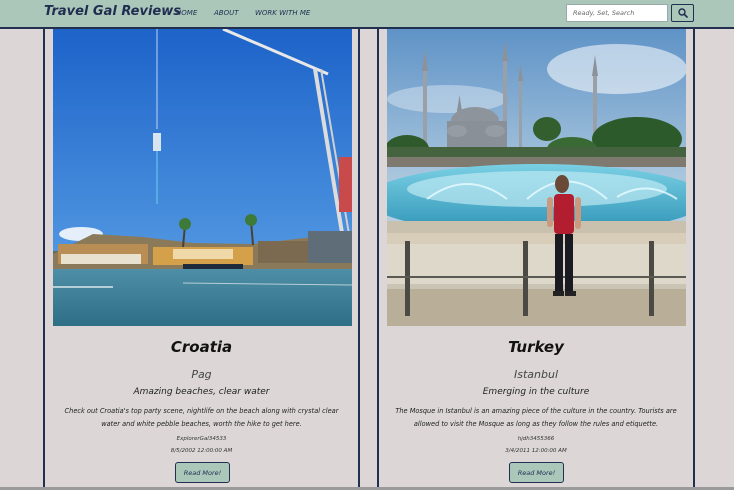 Image resolution: width=734 pixels, height=490 pixels. I want to click on nav-link-home: HOME, so click(186, 13).